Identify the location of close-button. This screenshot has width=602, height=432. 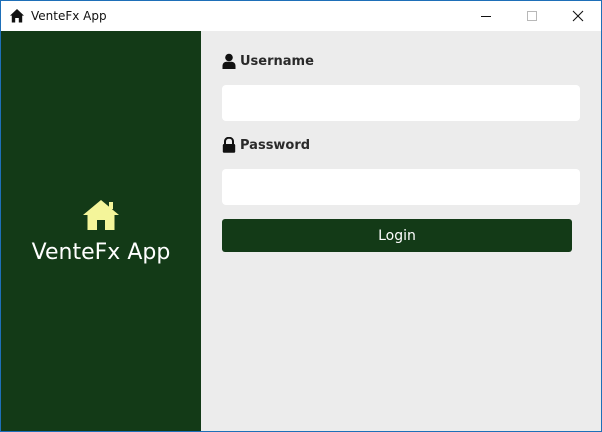
(578, 16).